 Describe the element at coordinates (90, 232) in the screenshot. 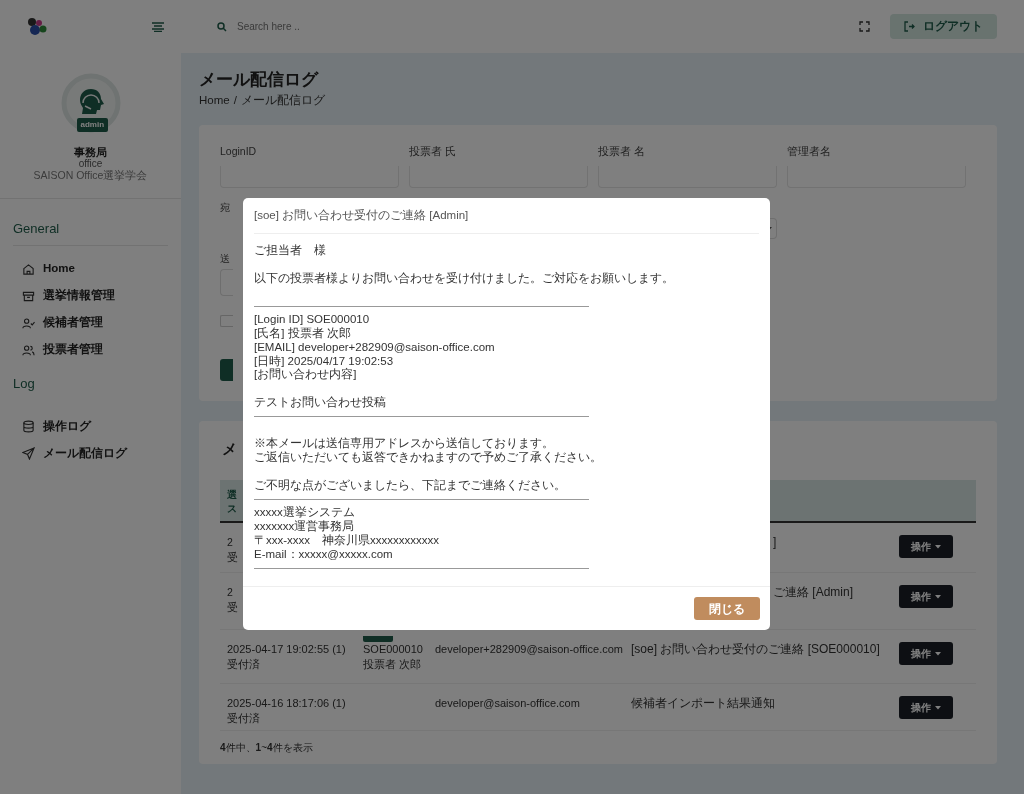

I see `section-title: General` at that location.